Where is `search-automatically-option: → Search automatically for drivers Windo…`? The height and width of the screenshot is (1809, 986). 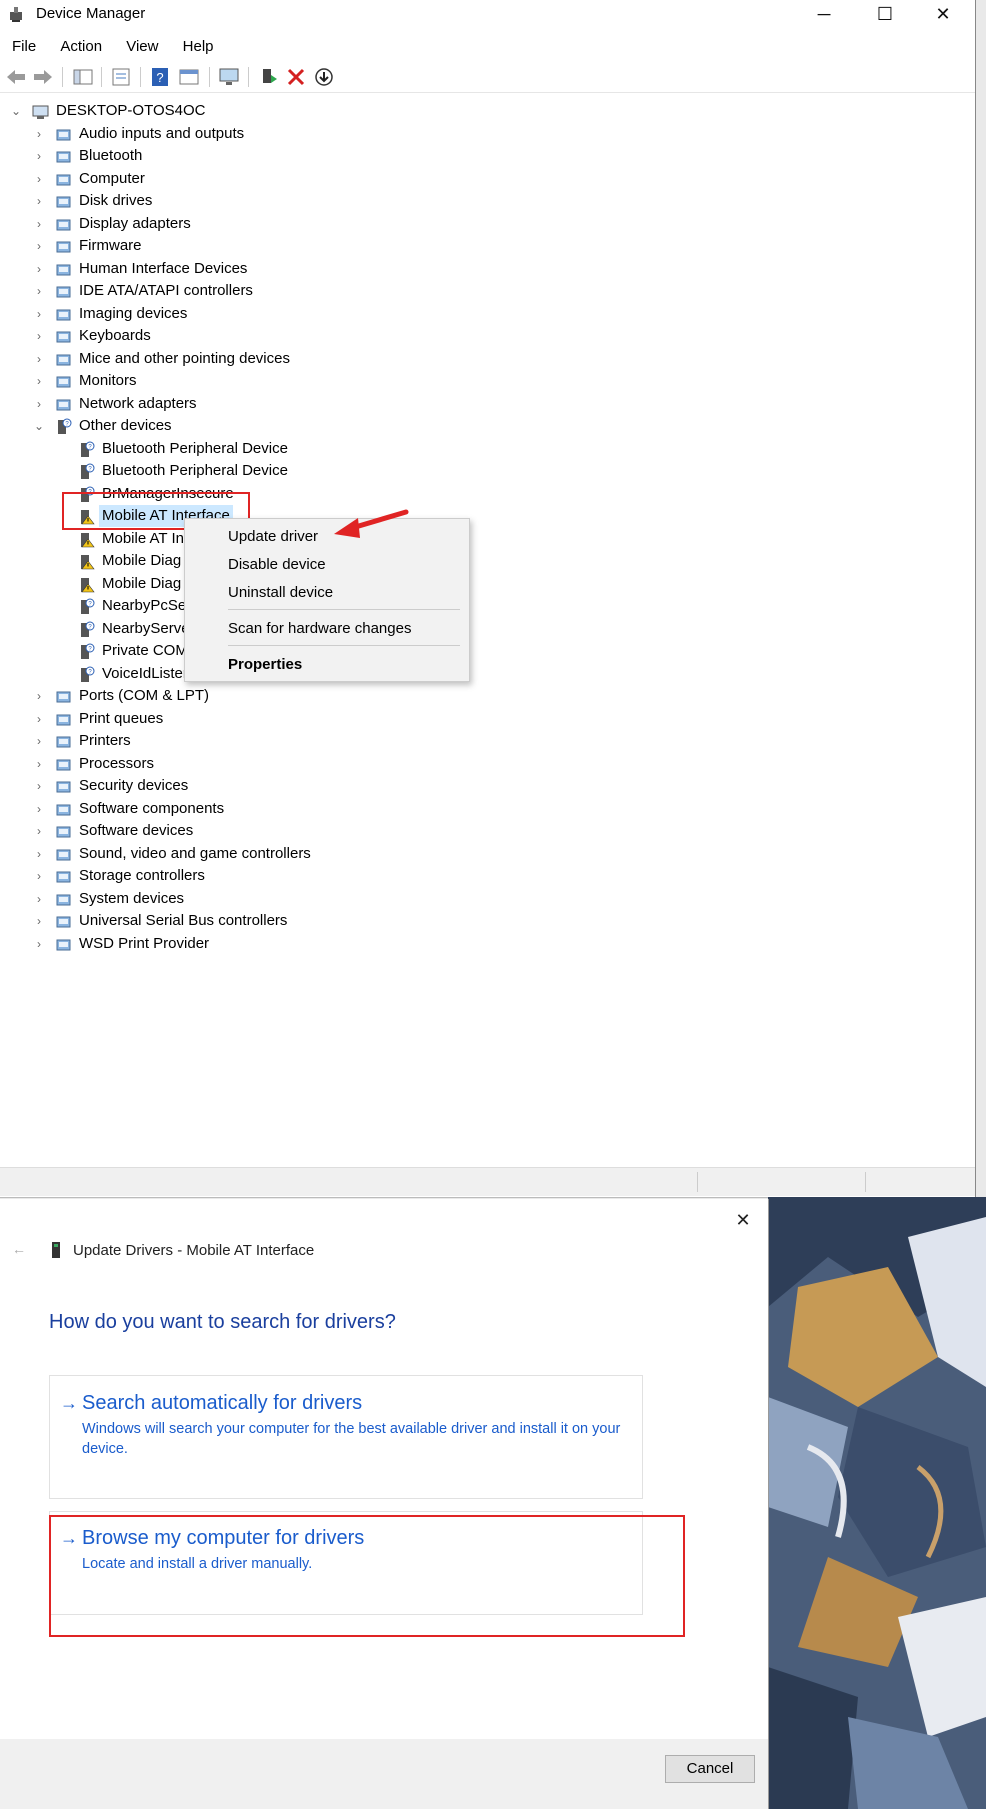 search-automatically-option: → Search automatically for drivers Windo… is located at coordinates (346, 1437).